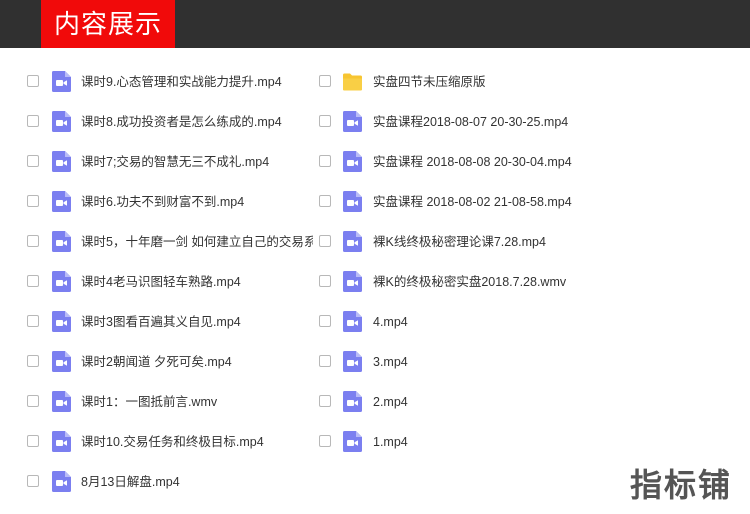 The image size is (750, 514). I want to click on file-row: 8月13日解盘.mp4, so click(150, 482).